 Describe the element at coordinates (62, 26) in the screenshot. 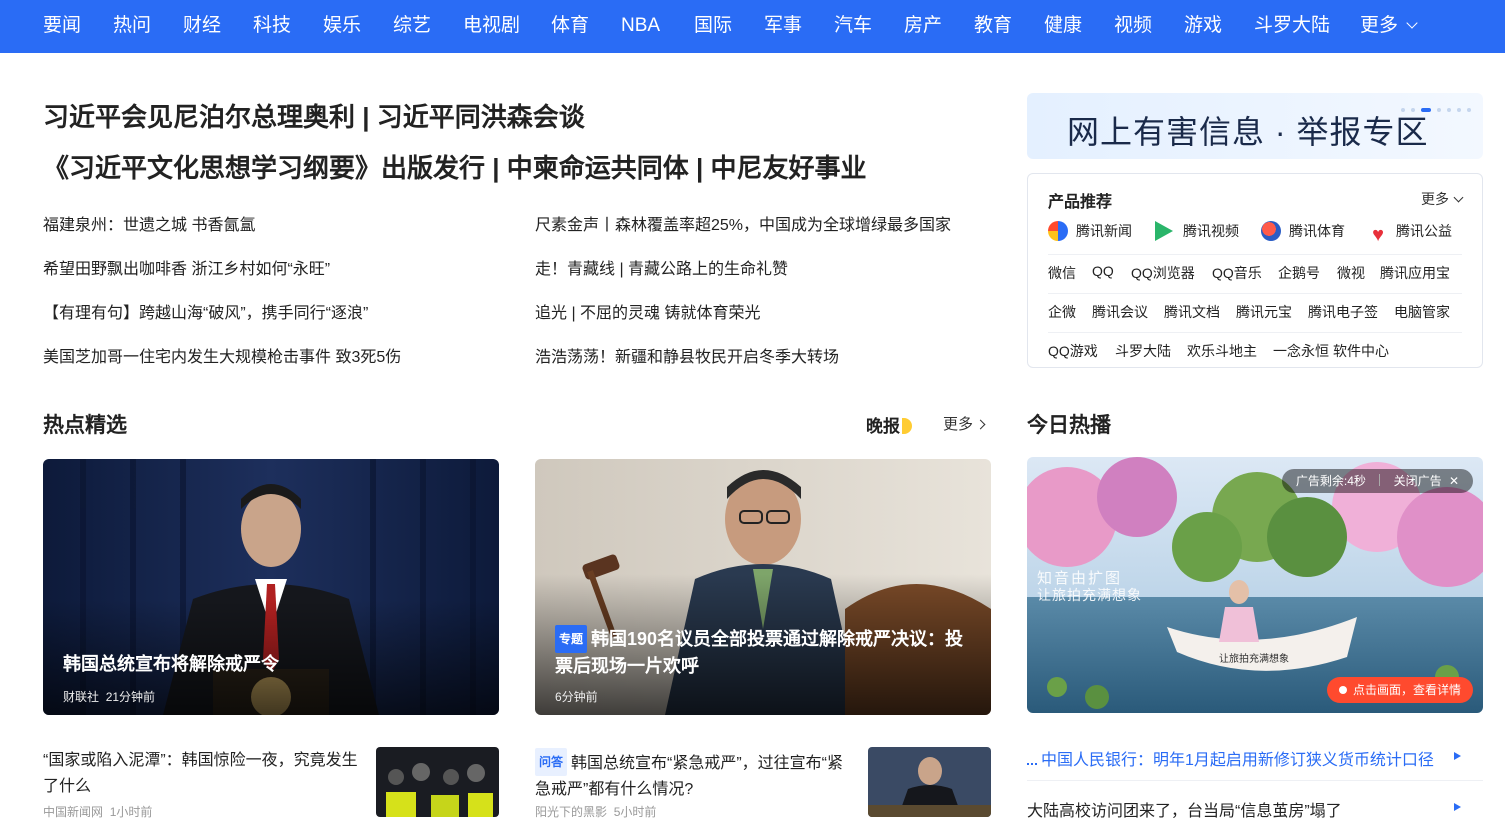

I see `nav-item-yaowen: 要闻` at that location.